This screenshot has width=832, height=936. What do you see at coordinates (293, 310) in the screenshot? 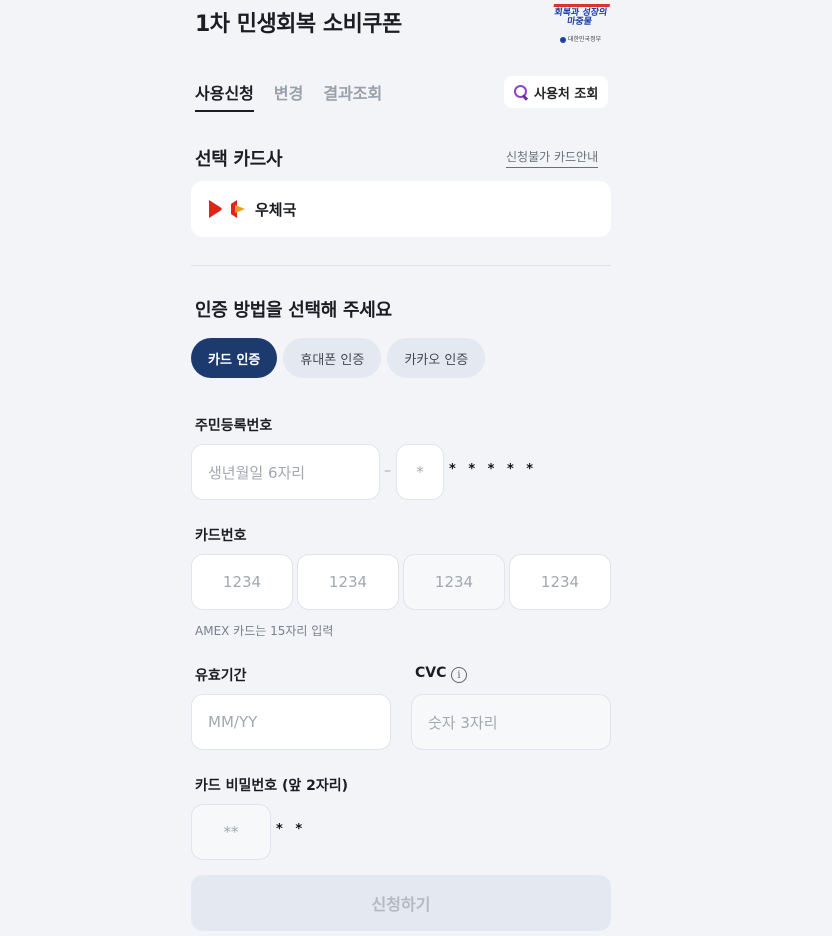
I see `auth-section-title: 인증 방법을 선택해 주세요` at bounding box center [293, 310].